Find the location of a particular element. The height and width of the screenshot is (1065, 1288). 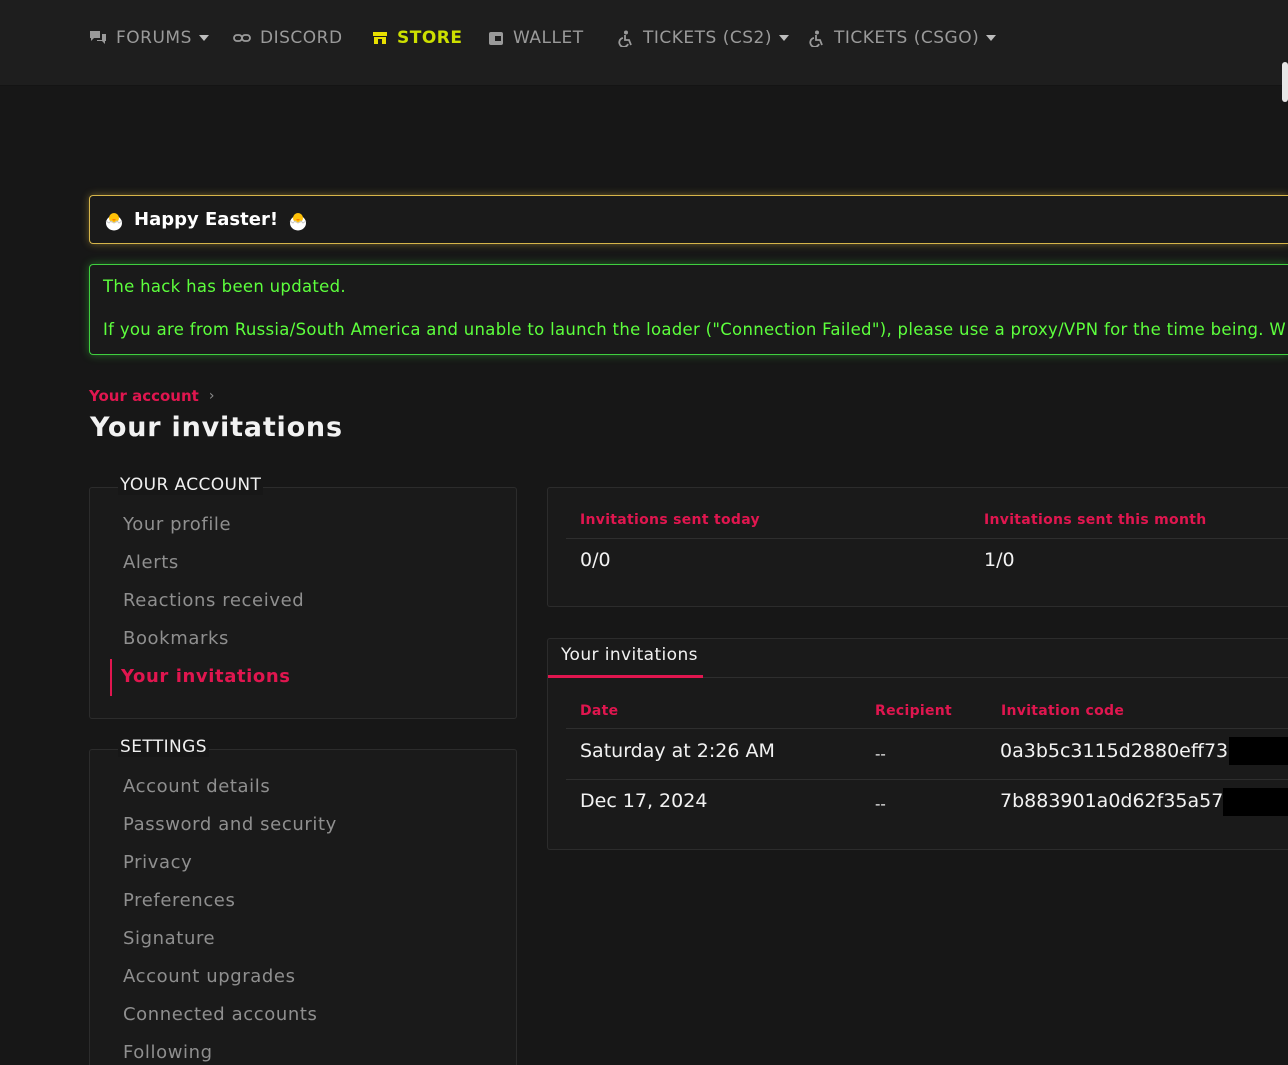

sidebar-selected-indicator is located at coordinates (111, 677).